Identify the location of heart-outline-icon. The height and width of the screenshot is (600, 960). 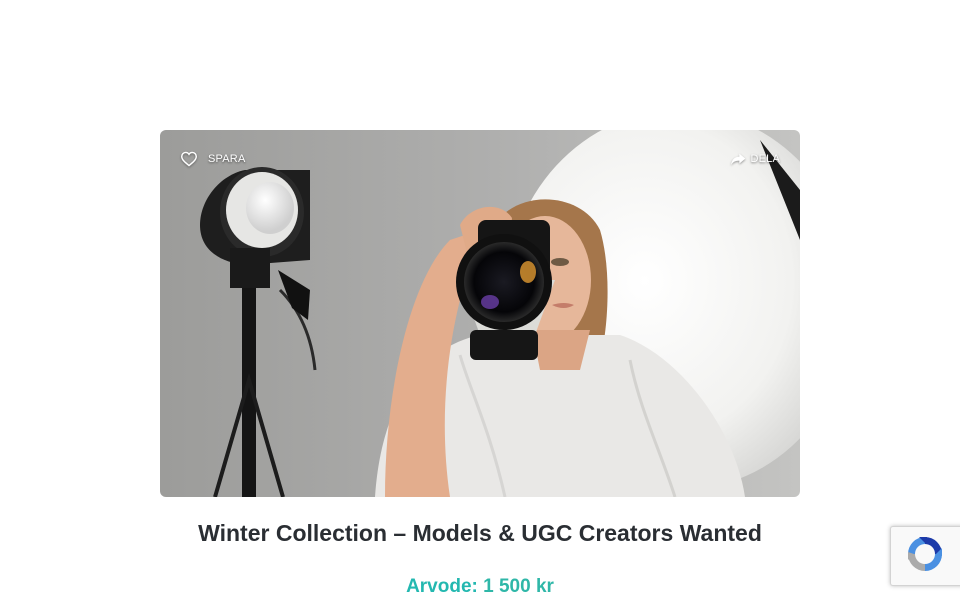
(189, 159).